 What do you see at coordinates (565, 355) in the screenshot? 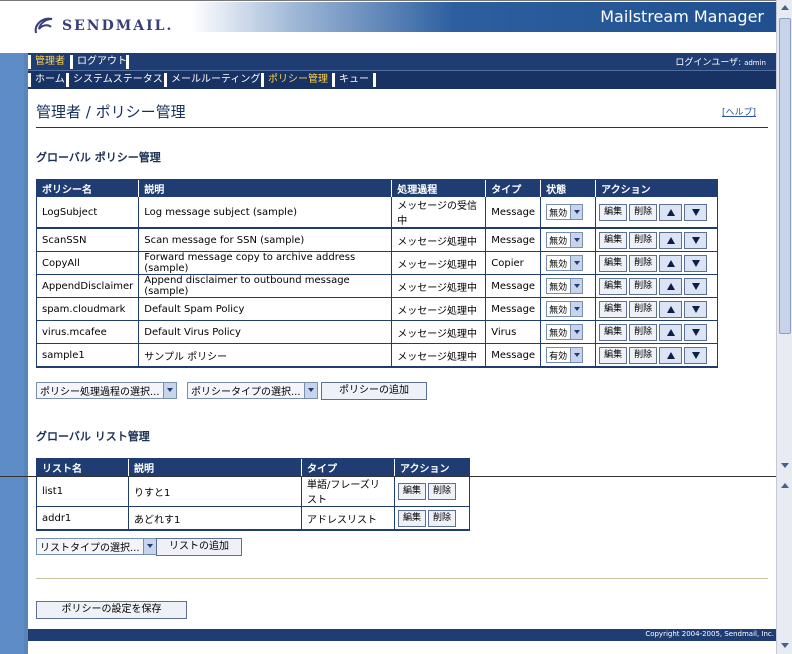
I see `policy-status-select: 有効` at bounding box center [565, 355].